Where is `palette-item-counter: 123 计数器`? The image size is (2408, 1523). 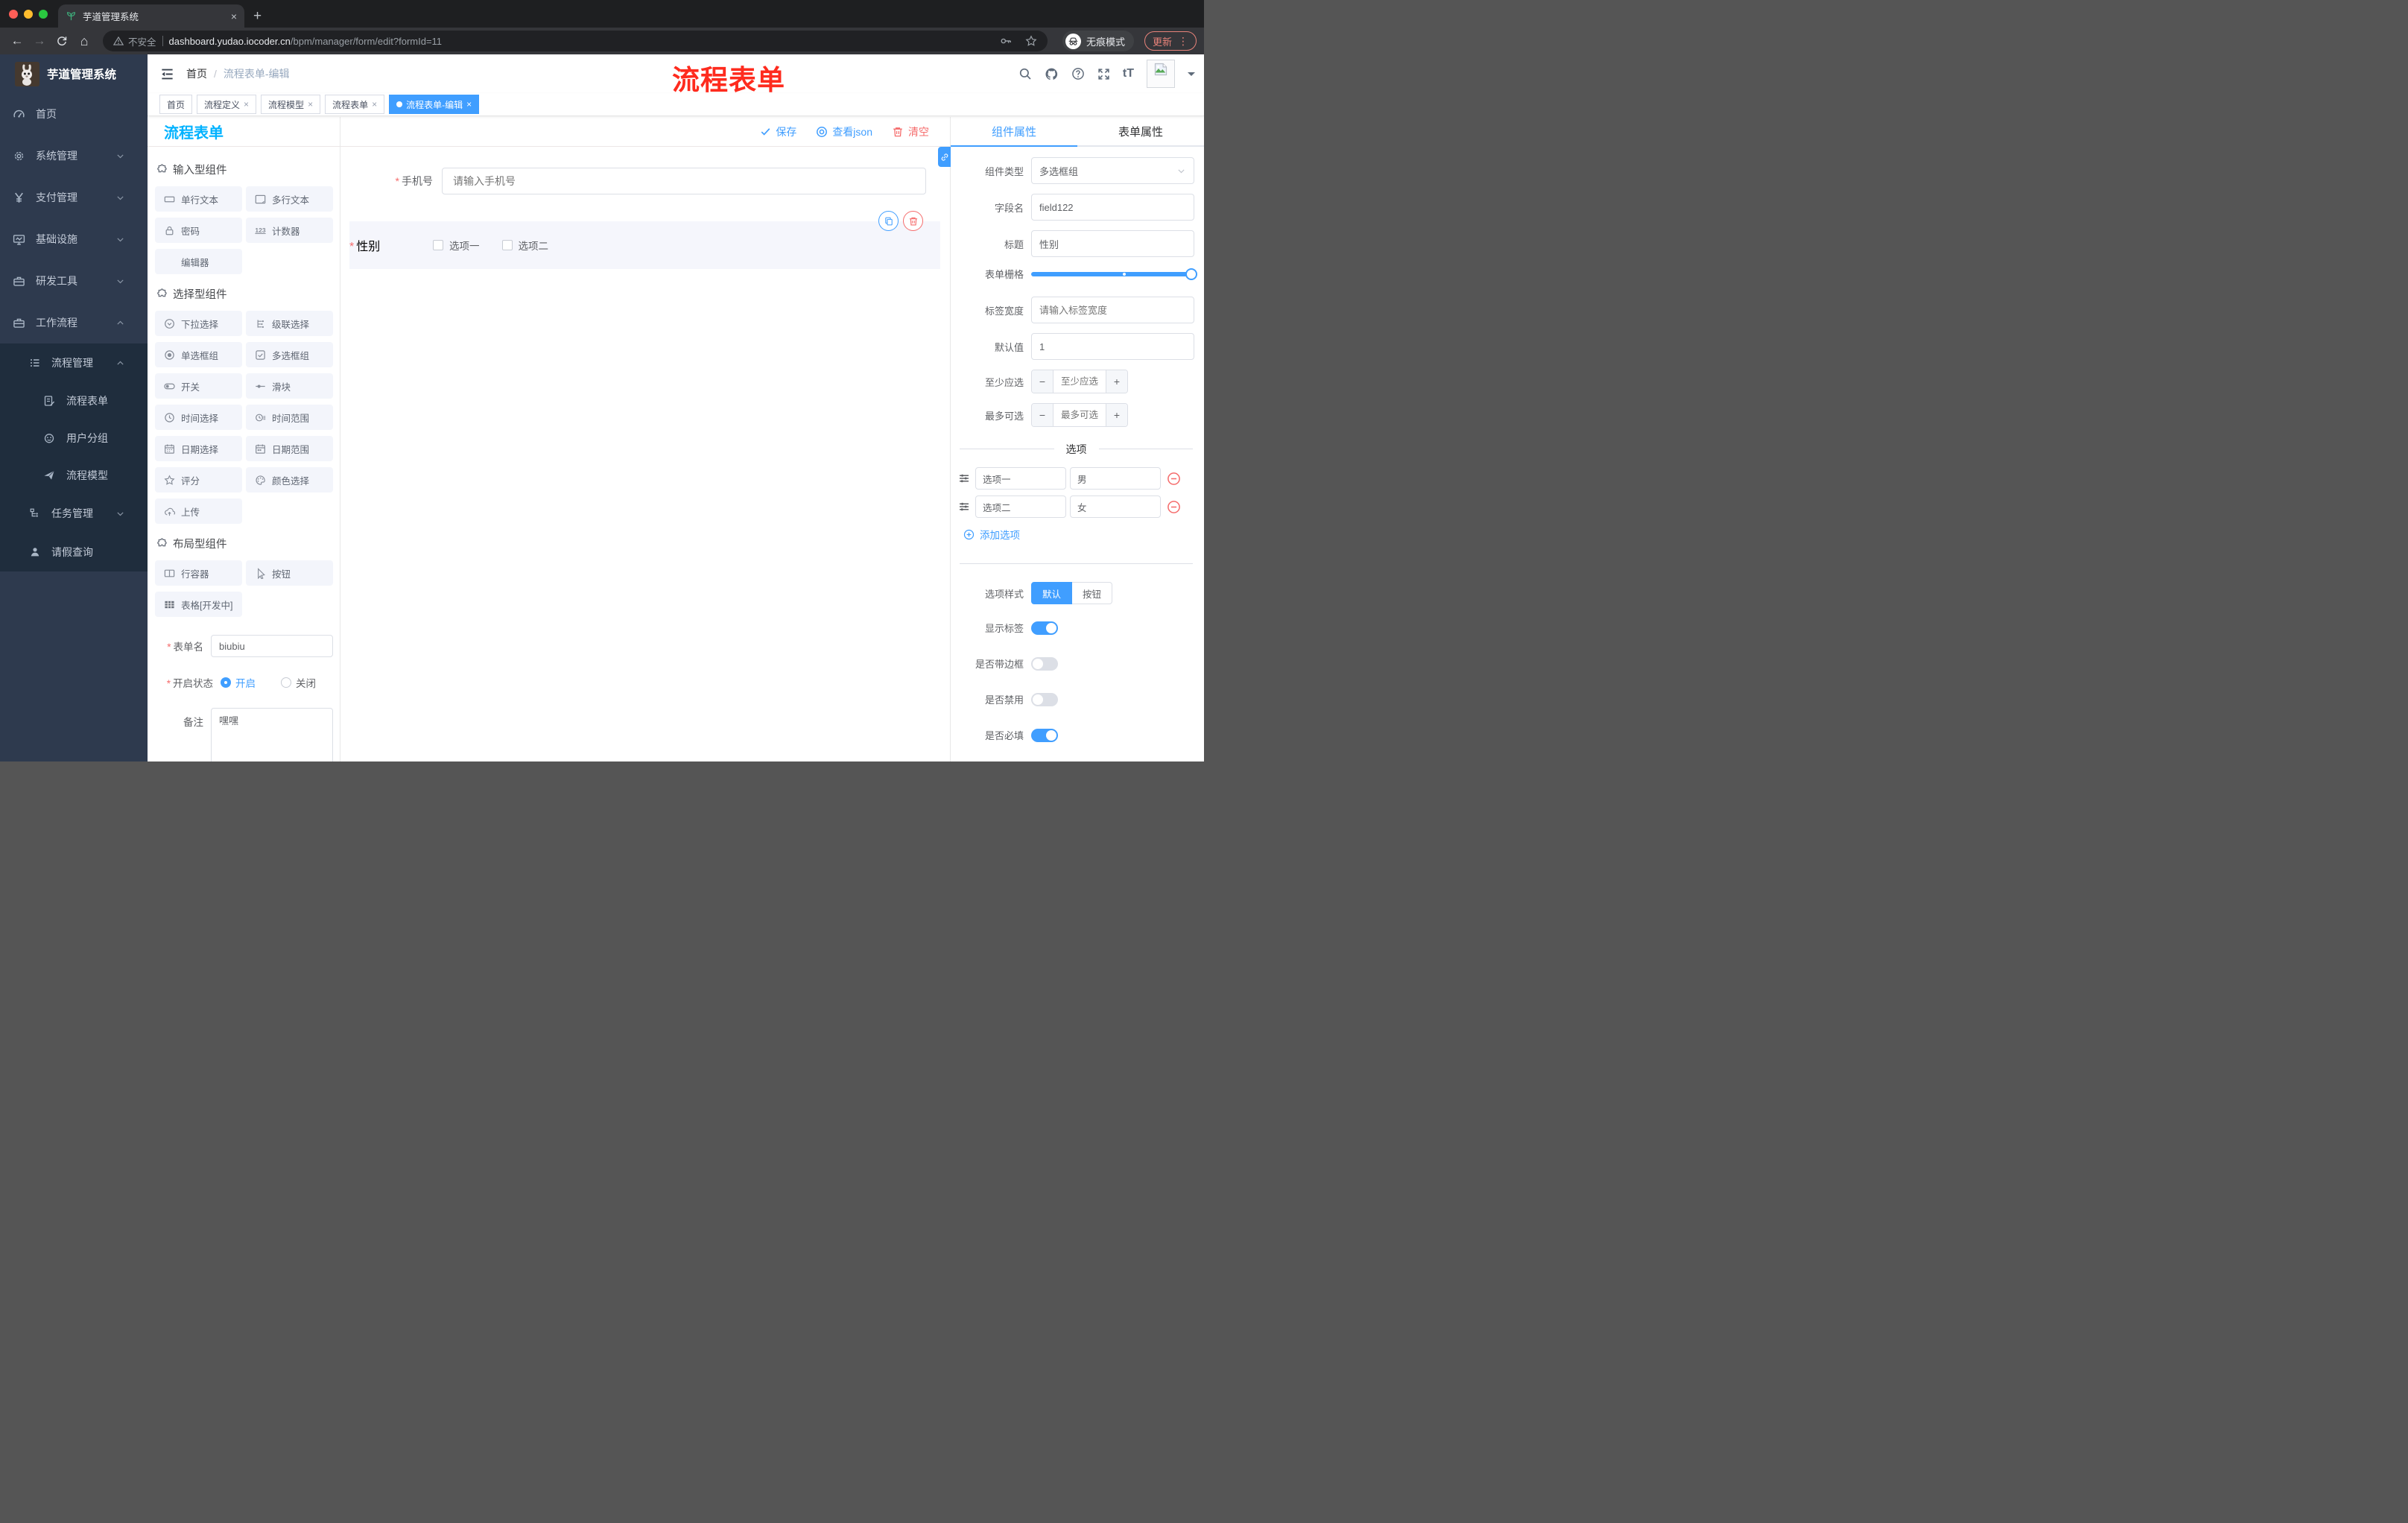
palette-item-counter: 123 计数器 is located at coordinates (289, 231).